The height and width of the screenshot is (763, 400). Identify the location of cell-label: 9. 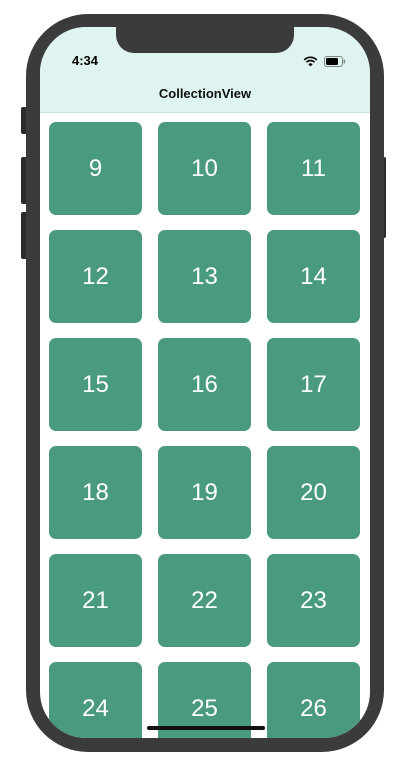
(95, 168).